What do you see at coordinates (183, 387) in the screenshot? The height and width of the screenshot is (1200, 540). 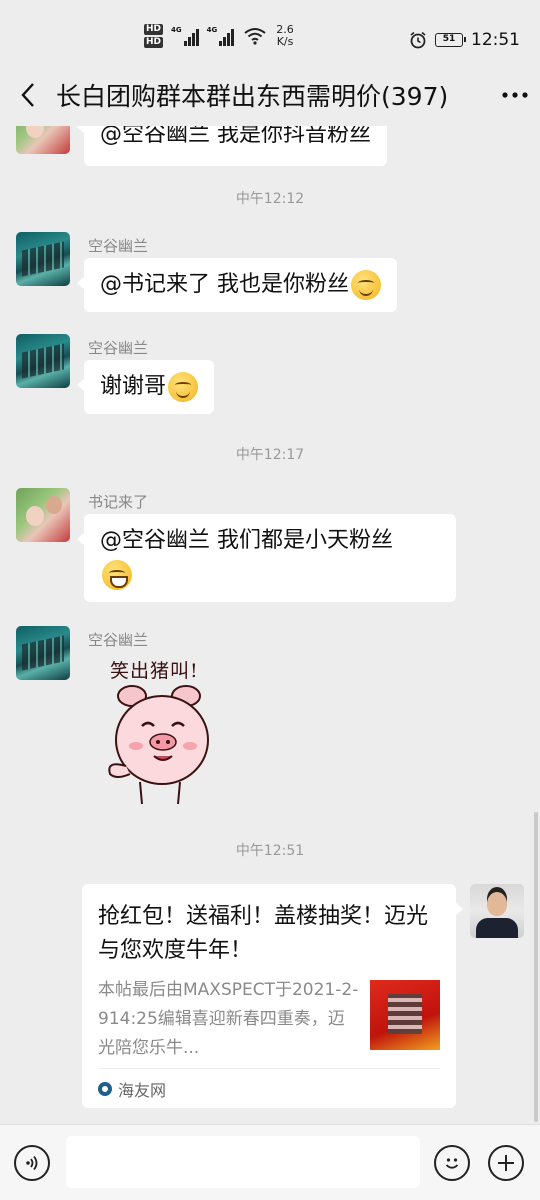 I see `shy-emoji-icon` at bounding box center [183, 387].